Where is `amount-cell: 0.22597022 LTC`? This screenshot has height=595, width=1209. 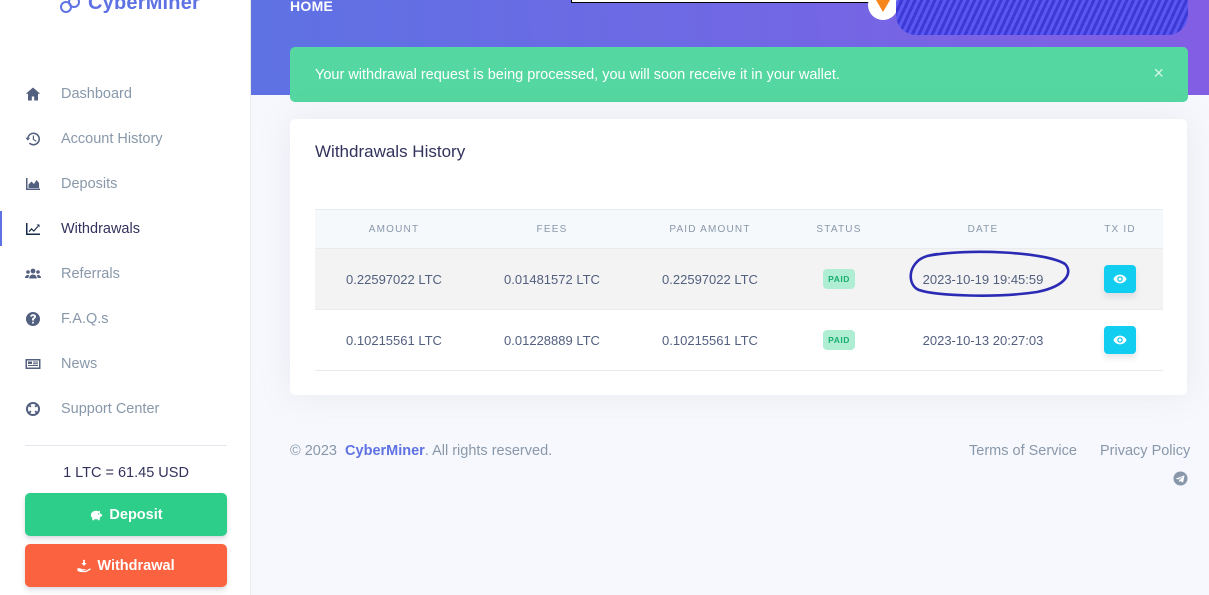 amount-cell: 0.22597022 LTC is located at coordinates (394, 279).